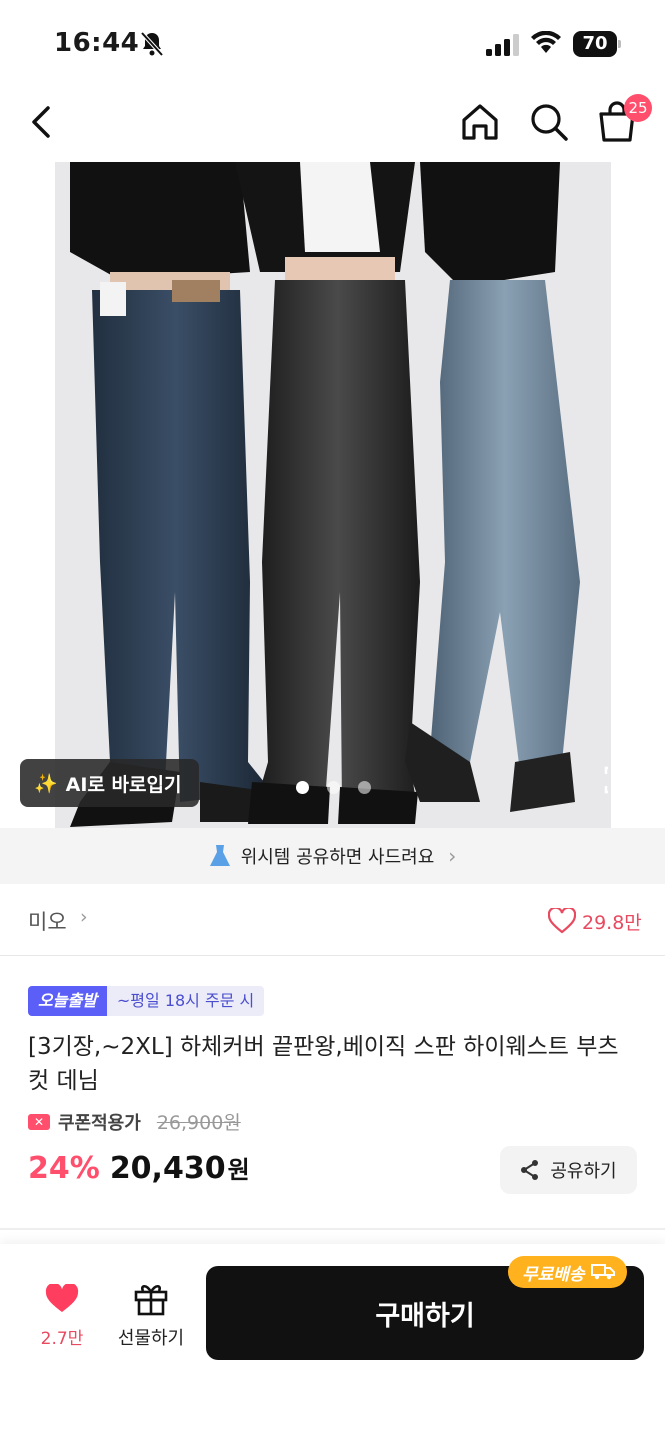 Image resolution: width=665 pixels, height=1440 pixels. I want to click on gift-label: 선물하기, so click(151, 1338).